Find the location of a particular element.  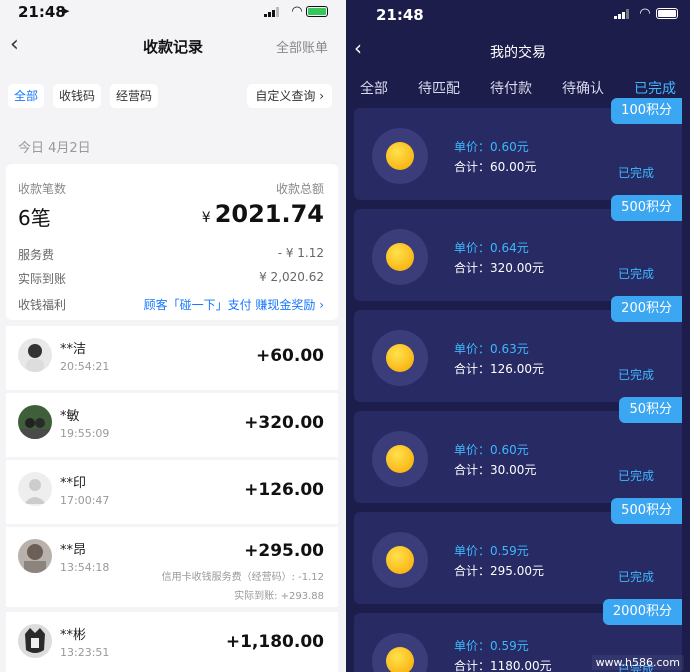

trade-card: 50积分 单价：0.60元 合计：30.00元 已完成 is located at coordinates (518, 450).